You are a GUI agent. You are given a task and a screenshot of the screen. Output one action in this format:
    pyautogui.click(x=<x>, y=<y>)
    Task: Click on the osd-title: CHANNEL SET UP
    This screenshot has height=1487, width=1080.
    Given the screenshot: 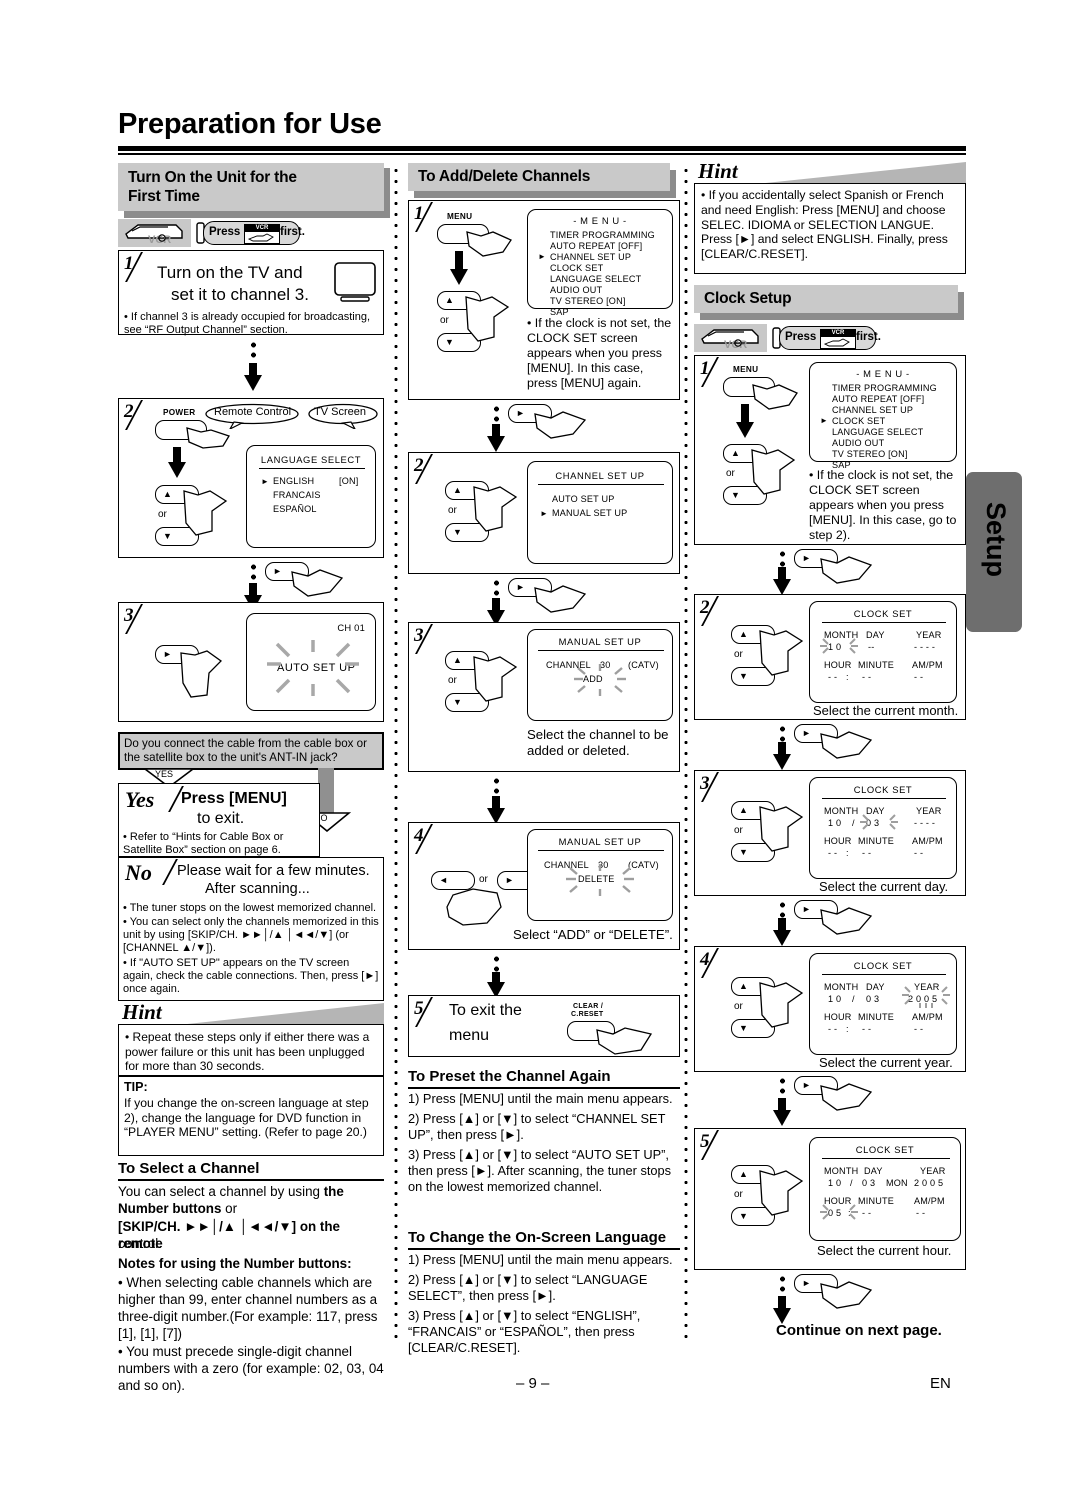 What is the action you would take?
    pyautogui.click(x=600, y=475)
    